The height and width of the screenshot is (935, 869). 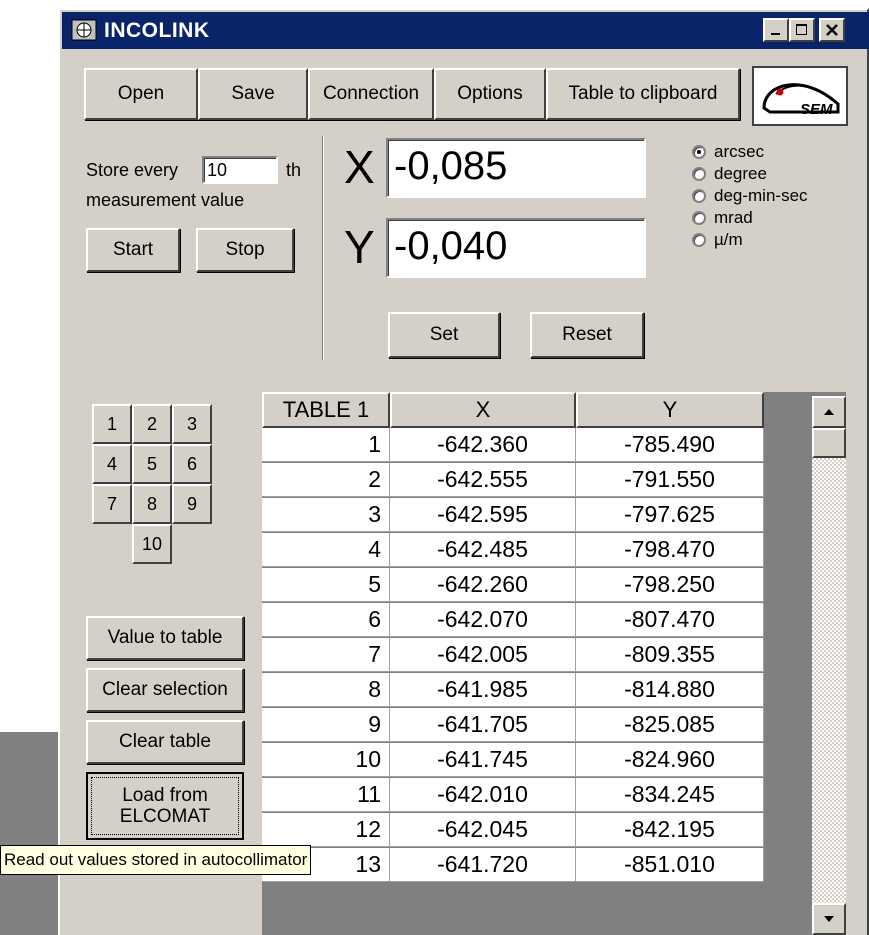 What do you see at coordinates (670, 445) in the screenshot?
I see `table-cell-y: -785.490` at bounding box center [670, 445].